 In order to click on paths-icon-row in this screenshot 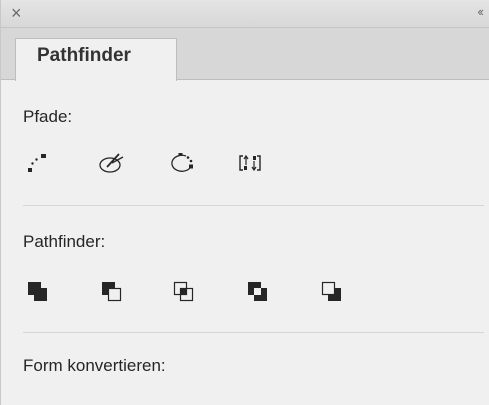, I will do `click(144, 163)`.